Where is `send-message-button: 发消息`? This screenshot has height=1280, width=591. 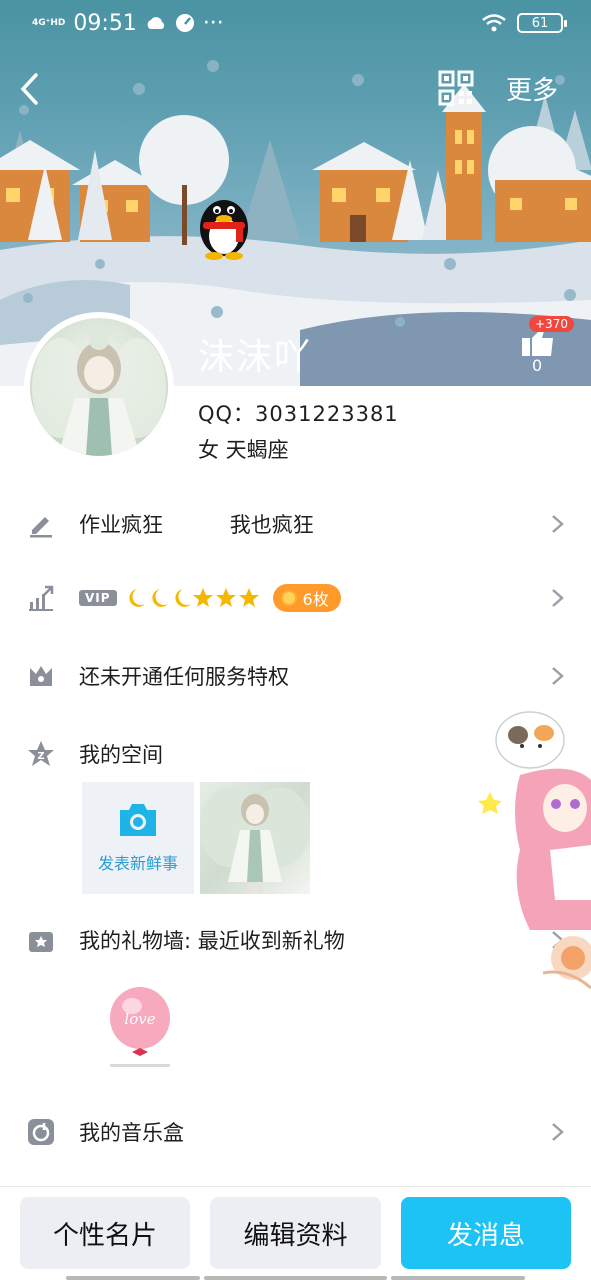 send-message-button: 发消息 is located at coordinates (486, 1233).